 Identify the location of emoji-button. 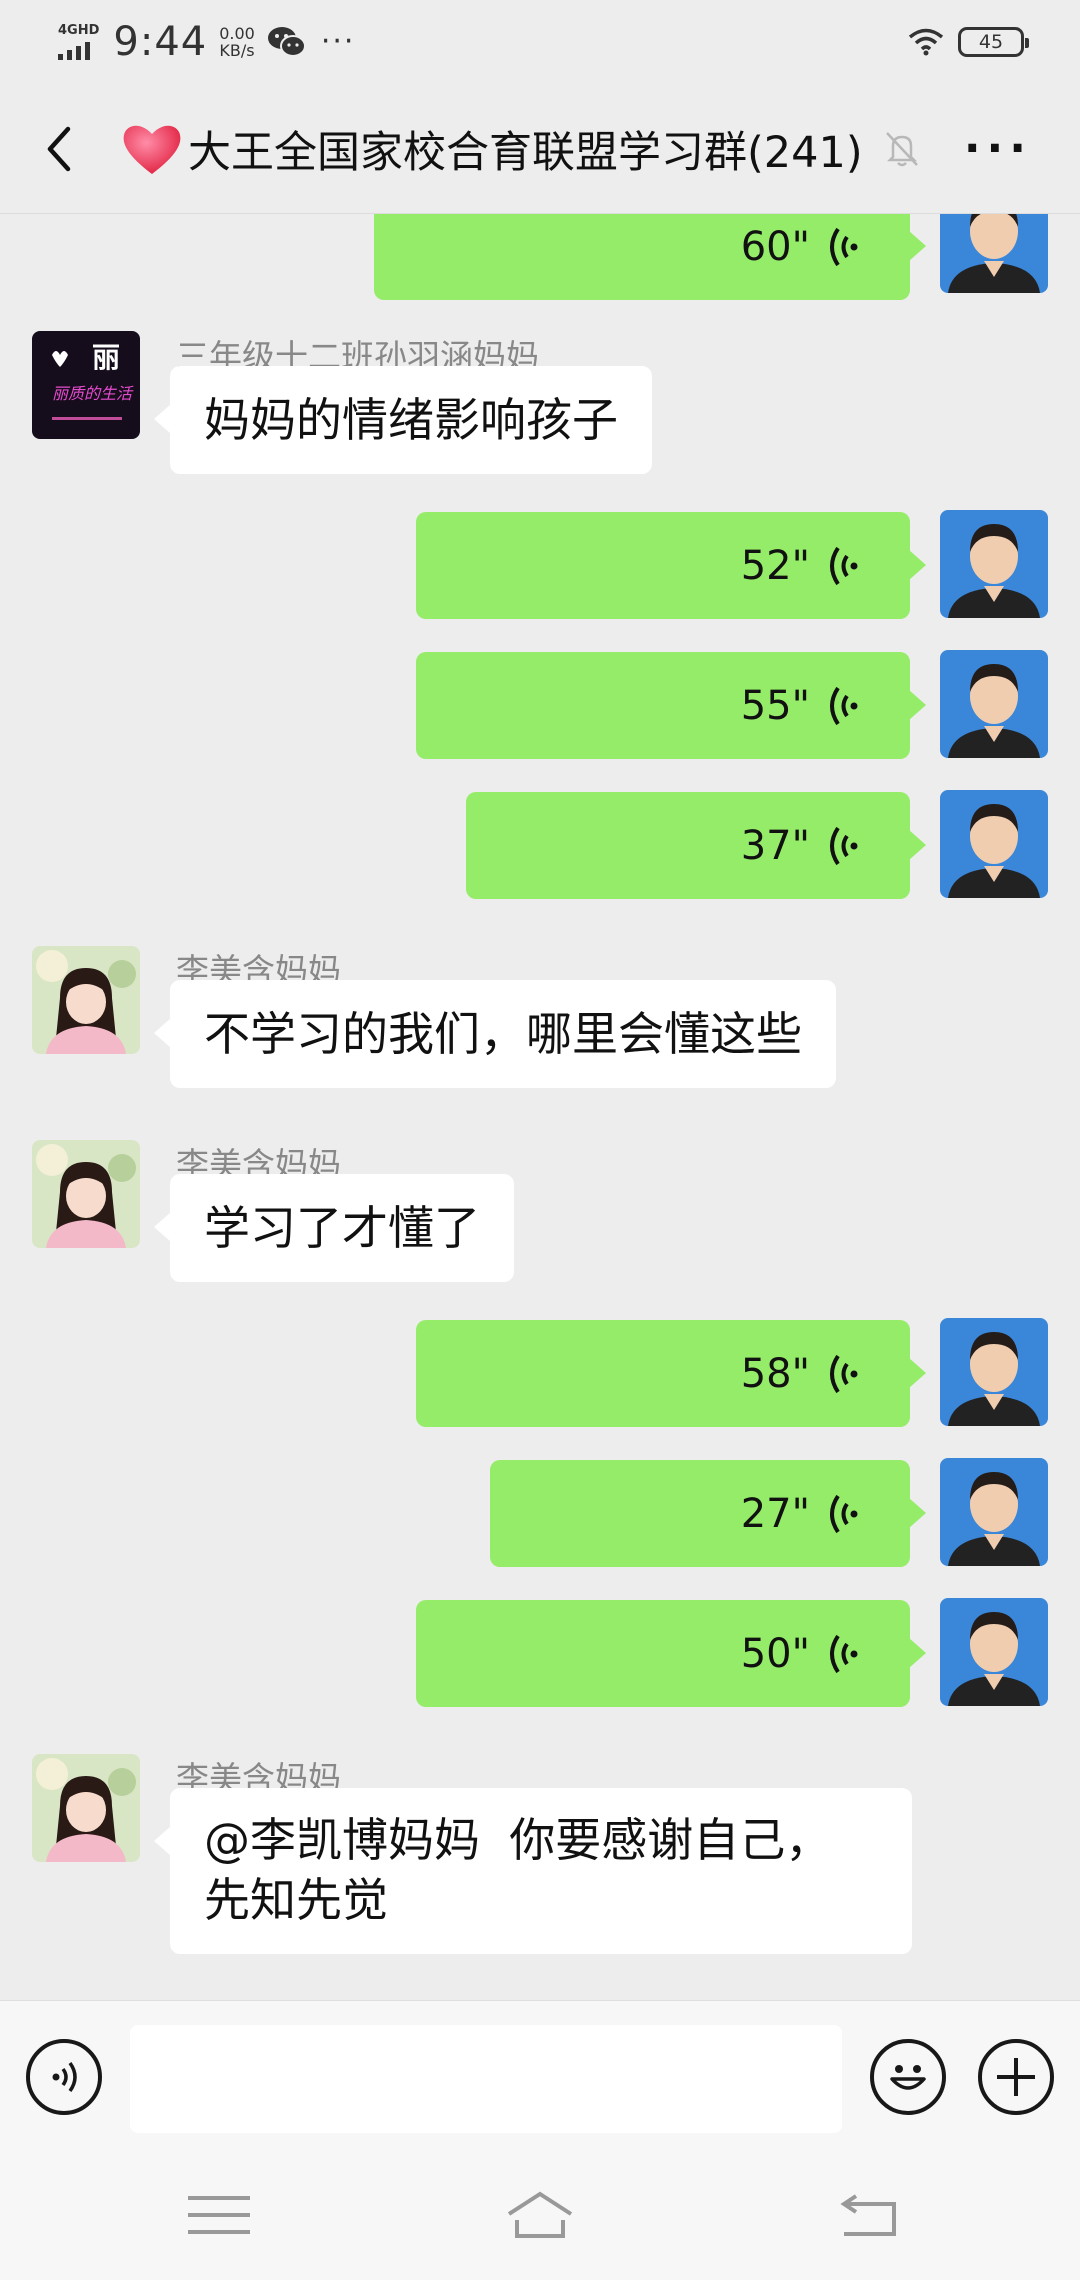
(908, 2077).